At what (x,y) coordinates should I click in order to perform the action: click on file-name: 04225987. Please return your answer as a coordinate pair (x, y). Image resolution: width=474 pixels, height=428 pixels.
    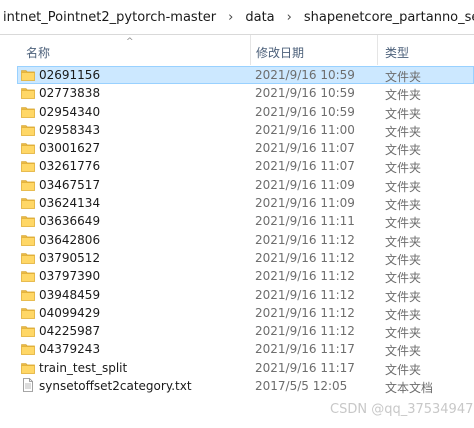
    Looking at the image, I should click on (70, 331).